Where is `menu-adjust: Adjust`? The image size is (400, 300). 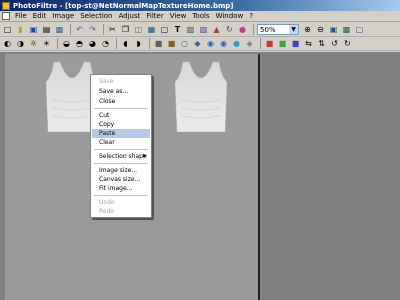
menu-adjust: Adjust is located at coordinates (129, 16).